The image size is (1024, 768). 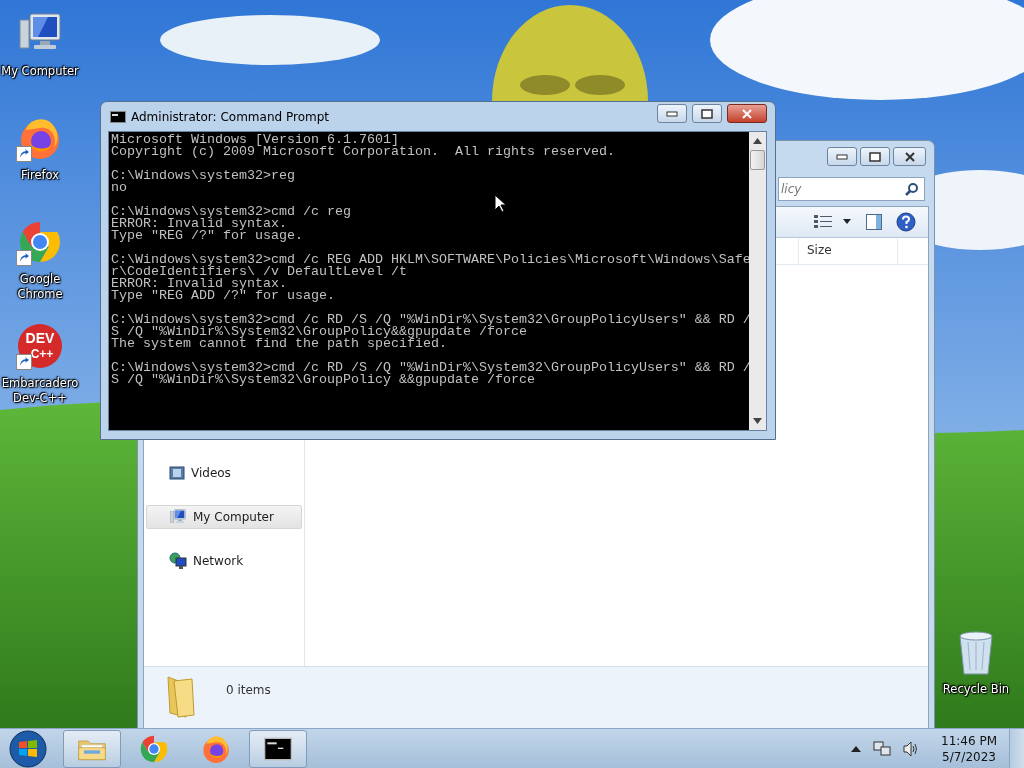 What do you see at coordinates (178, 517) in the screenshot?
I see `computer-icon` at bounding box center [178, 517].